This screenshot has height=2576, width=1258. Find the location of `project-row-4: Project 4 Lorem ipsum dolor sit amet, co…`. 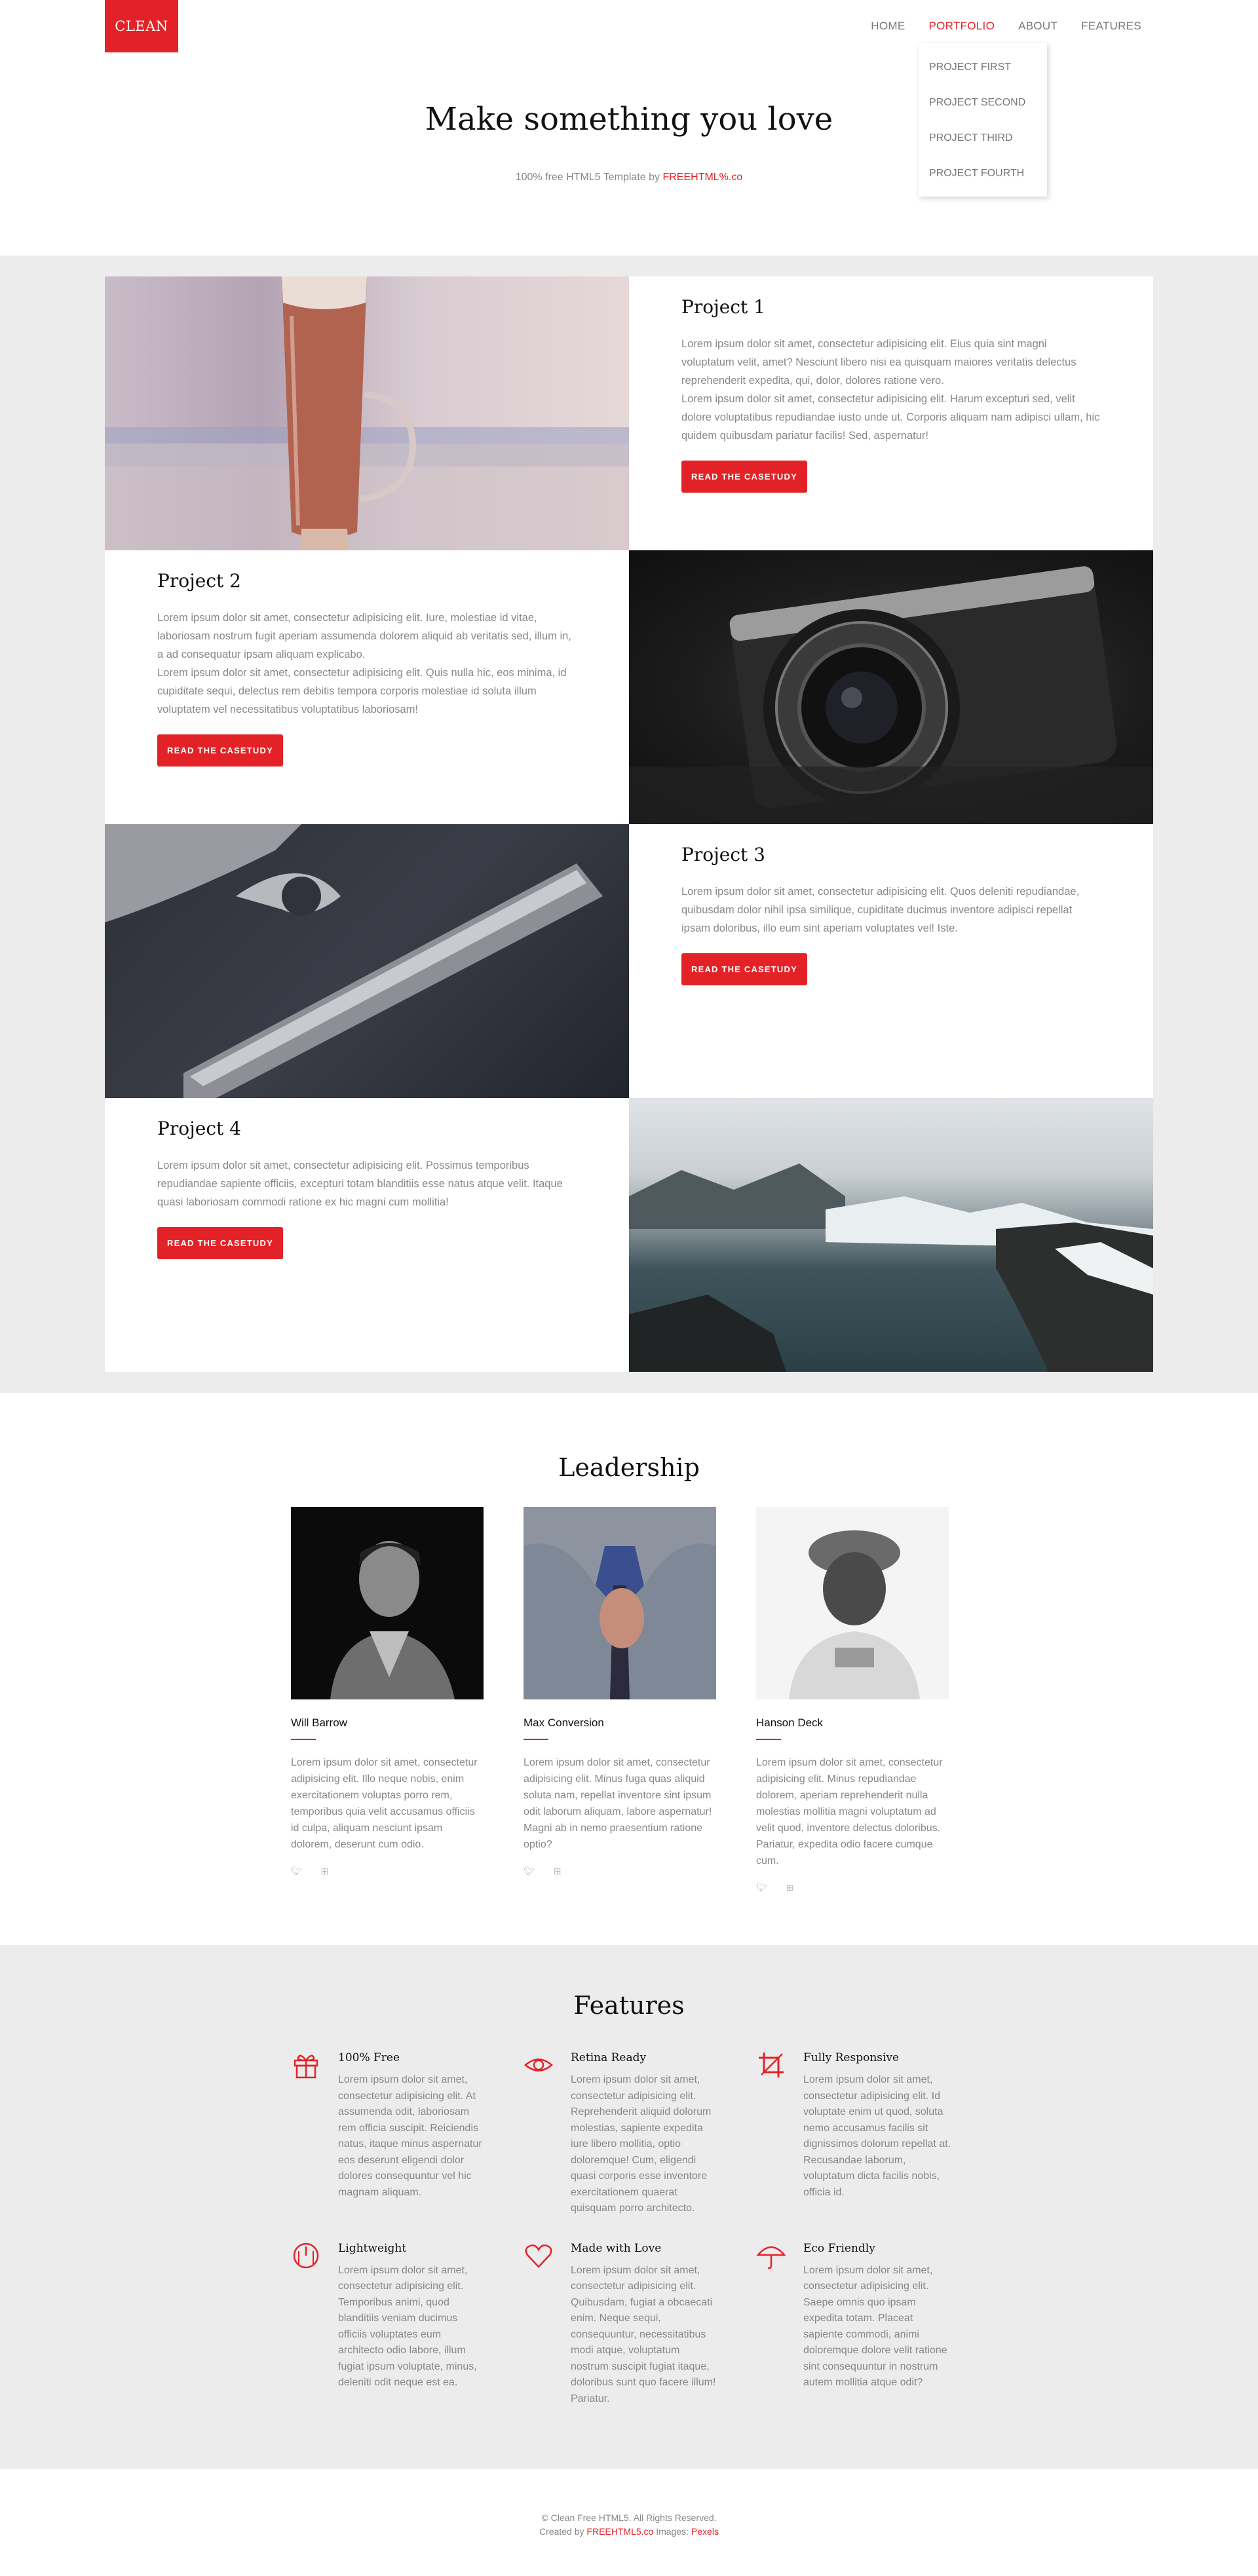

project-row-4: Project 4 Lorem ipsum dolor sit amet, co… is located at coordinates (629, 1235).